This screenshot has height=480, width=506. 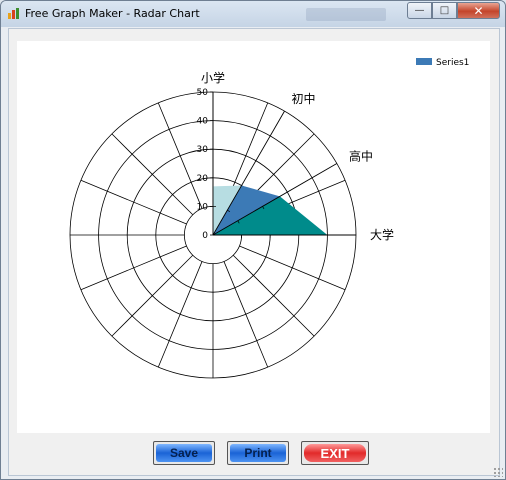 What do you see at coordinates (346, 14) in the screenshot?
I see `title-bar-blur` at bounding box center [346, 14].